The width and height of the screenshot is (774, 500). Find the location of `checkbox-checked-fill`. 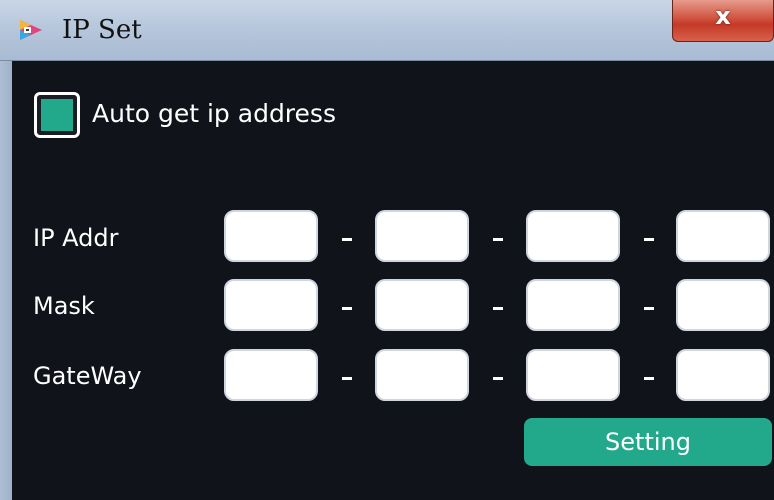

checkbox-checked-fill is located at coordinates (57, 115).